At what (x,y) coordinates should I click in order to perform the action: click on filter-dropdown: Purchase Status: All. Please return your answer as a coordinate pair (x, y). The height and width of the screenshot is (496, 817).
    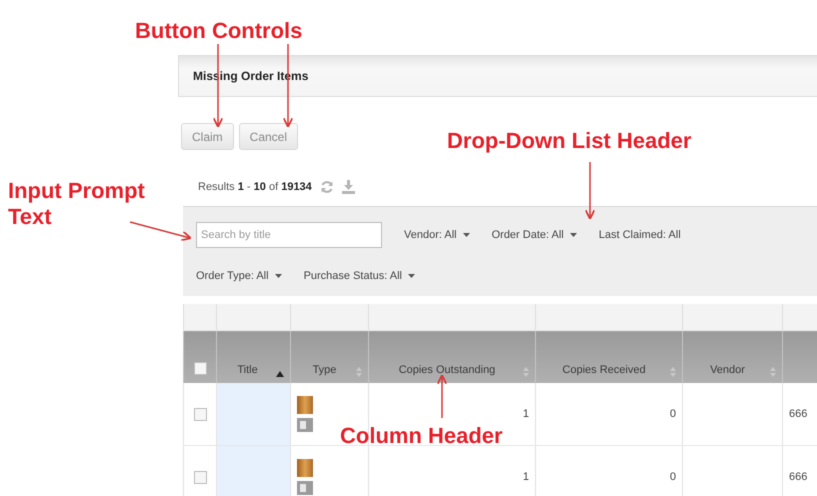
    Looking at the image, I should click on (360, 276).